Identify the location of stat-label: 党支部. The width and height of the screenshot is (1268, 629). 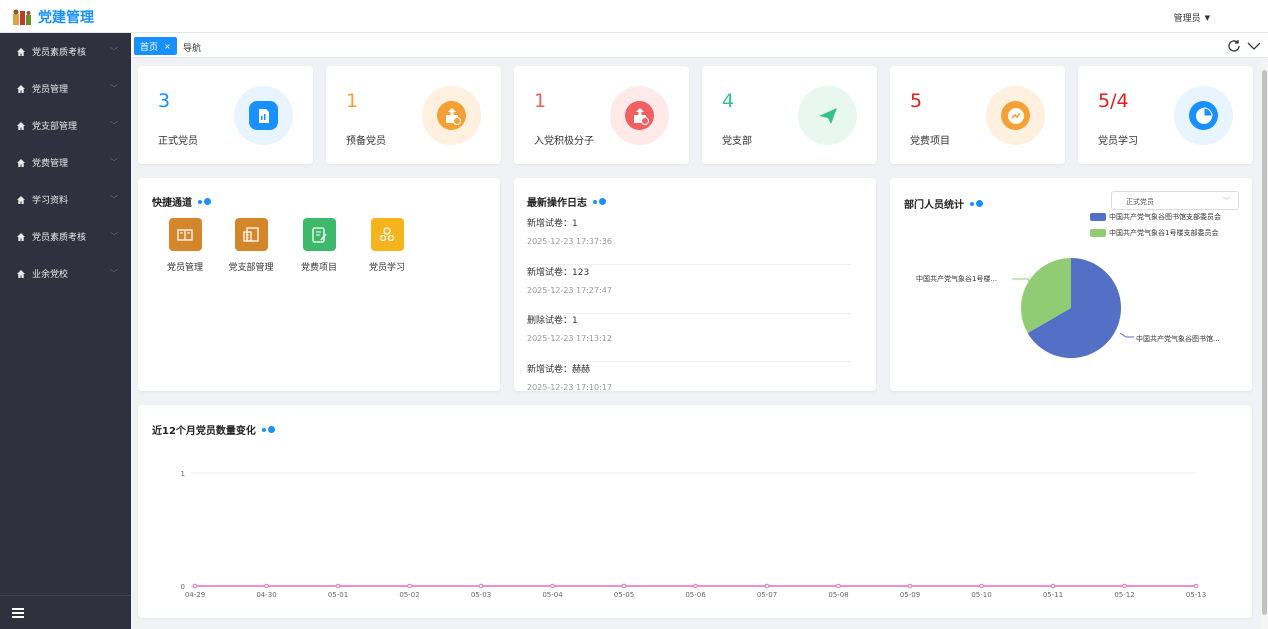
(737, 141).